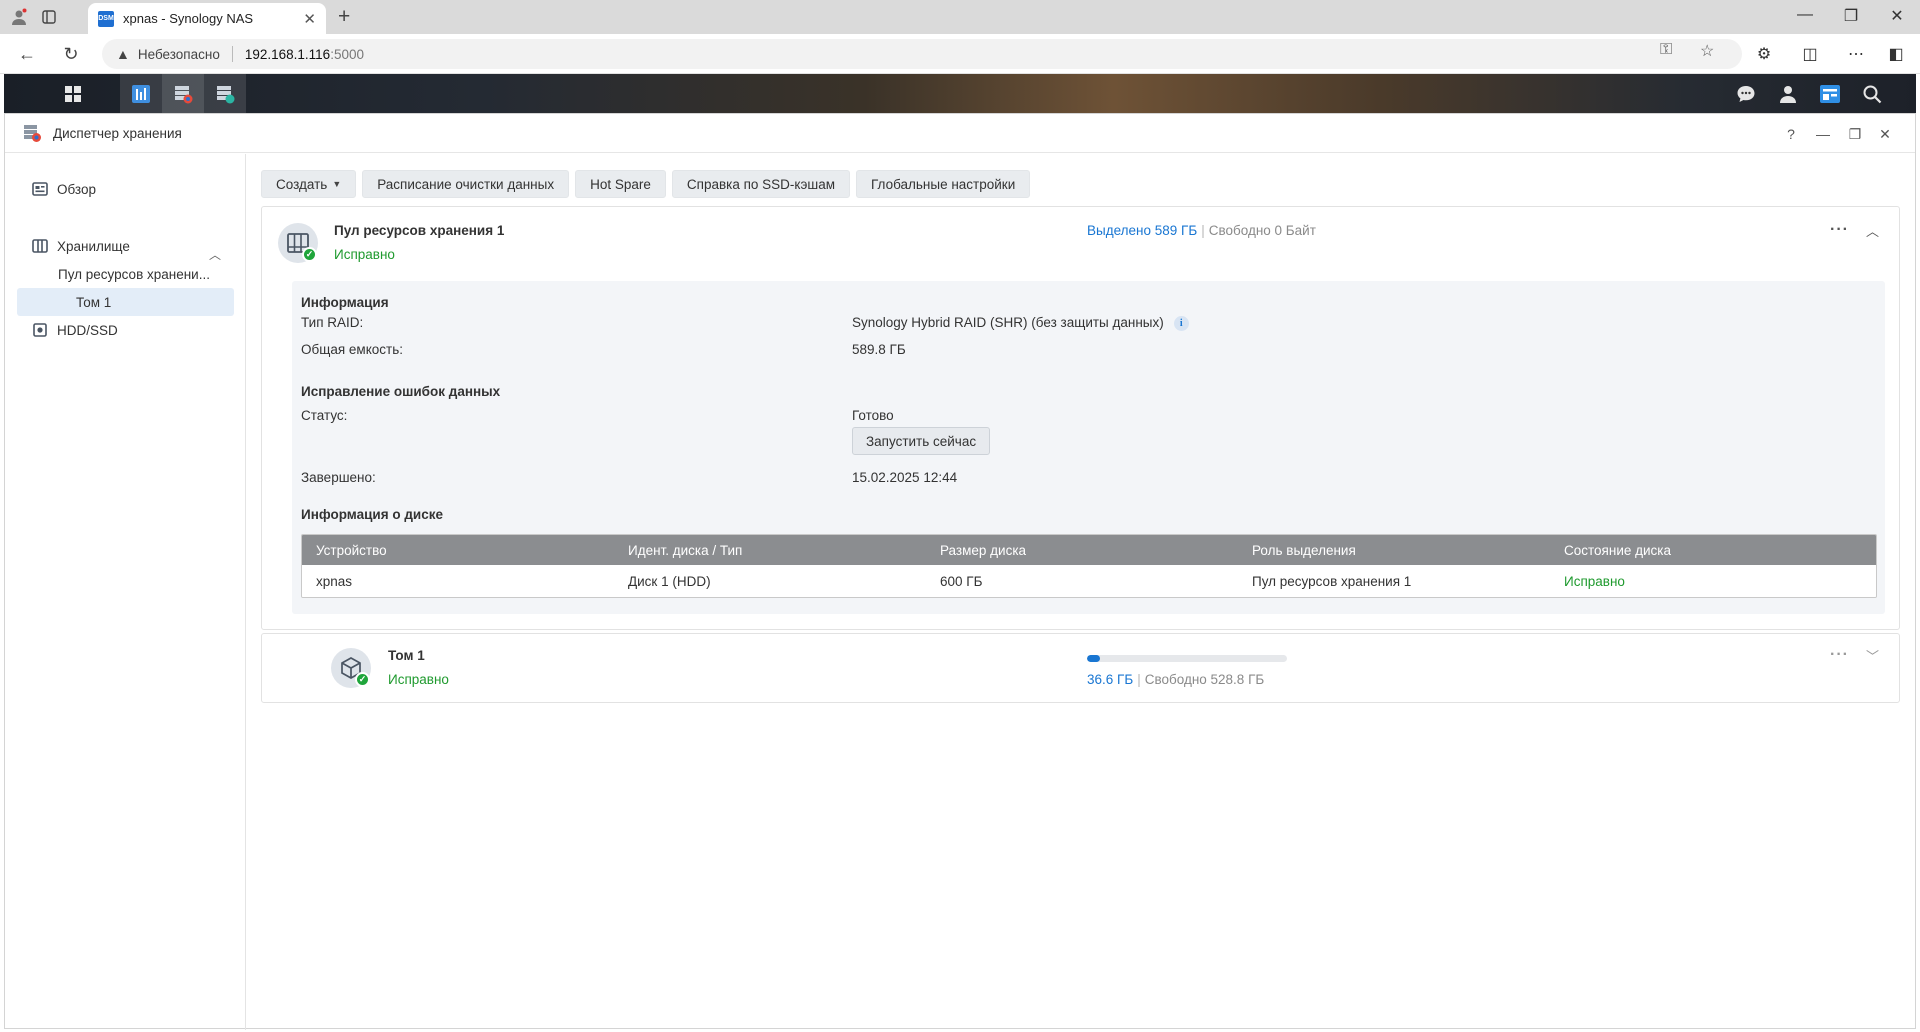 The height and width of the screenshot is (1032, 1920). What do you see at coordinates (56, 189) in the screenshot?
I see `sidebar-item-overview: Обзор` at bounding box center [56, 189].